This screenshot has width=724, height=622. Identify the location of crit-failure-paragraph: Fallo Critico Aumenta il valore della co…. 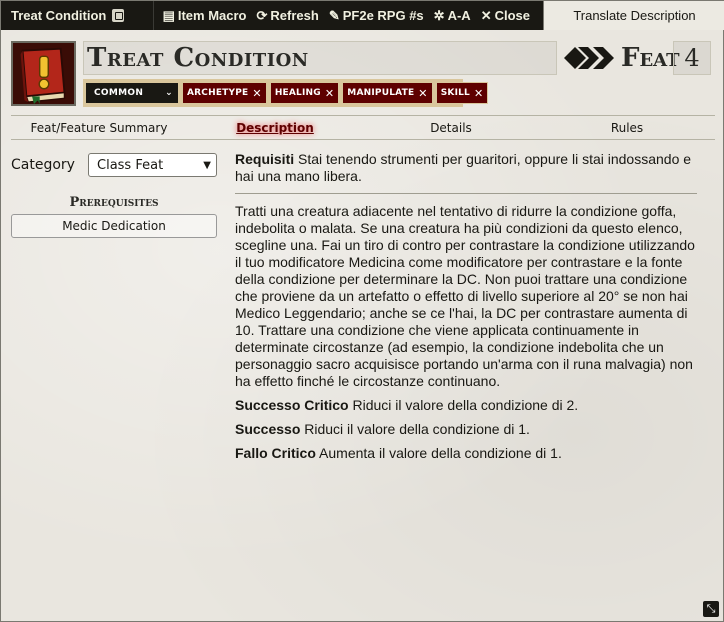
(466, 453).